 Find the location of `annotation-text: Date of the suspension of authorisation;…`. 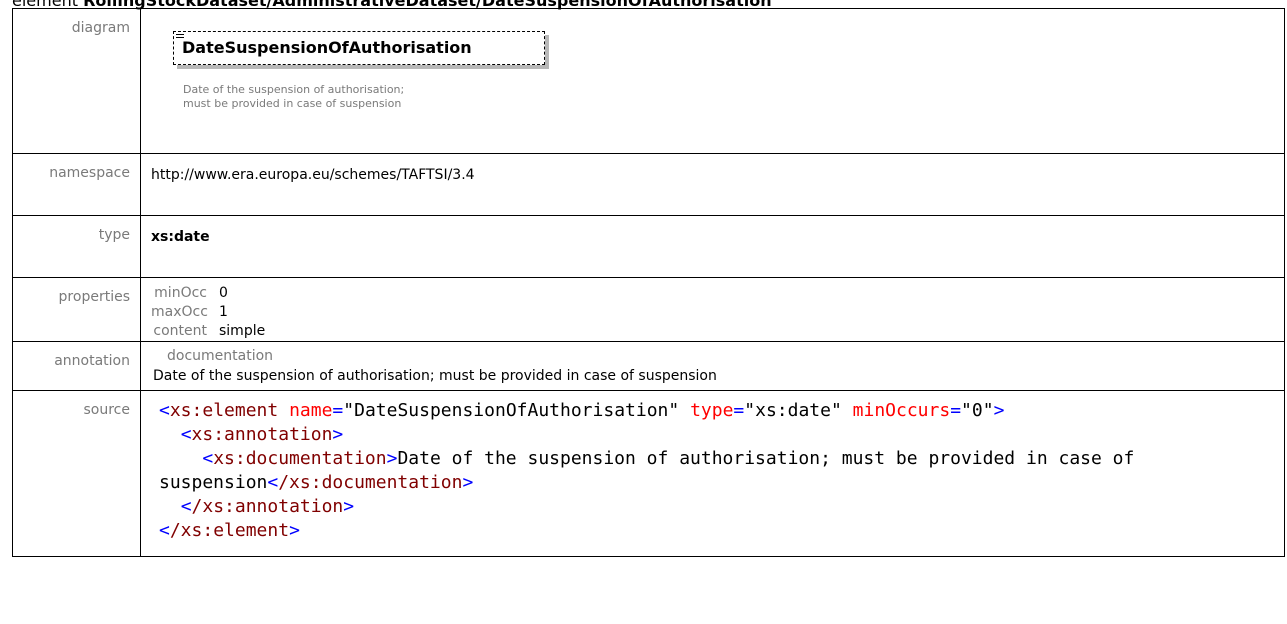

annotation-text: Date of the suspension of authorisation;… is located at coordinates (435, 376).